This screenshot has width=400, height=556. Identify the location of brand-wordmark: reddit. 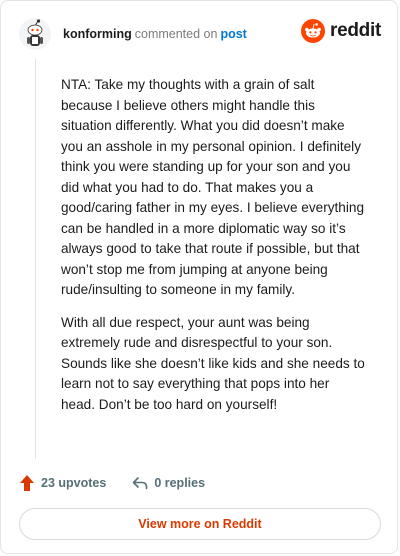
(355, 30).